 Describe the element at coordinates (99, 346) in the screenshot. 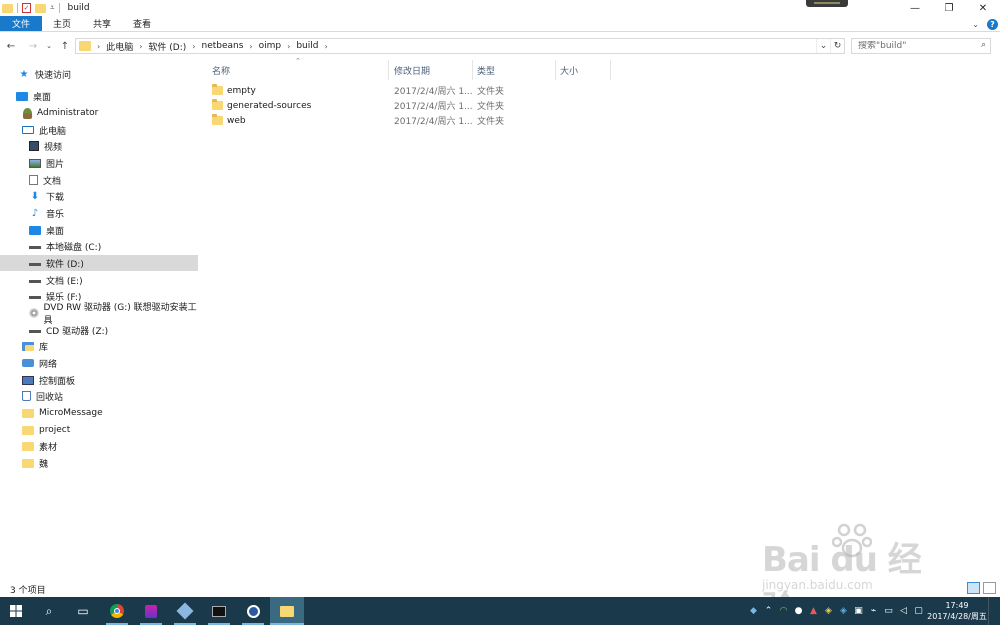

I see `sidebar-item-libraries: 库` at that location.